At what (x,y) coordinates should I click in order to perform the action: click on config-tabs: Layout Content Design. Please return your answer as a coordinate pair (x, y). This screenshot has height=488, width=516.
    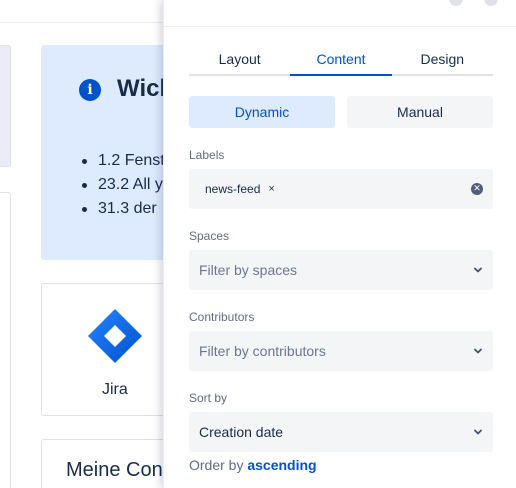
    Looking at the image, I should click on (341, 60).